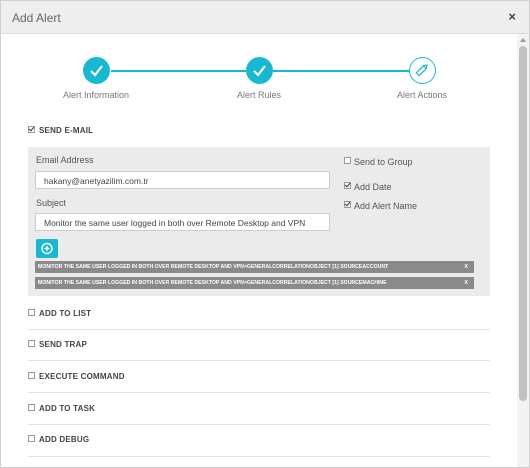  Describe the element at coordinates (31, 407) in the screenshot. I see `add-to-task-checkbox` at that location.